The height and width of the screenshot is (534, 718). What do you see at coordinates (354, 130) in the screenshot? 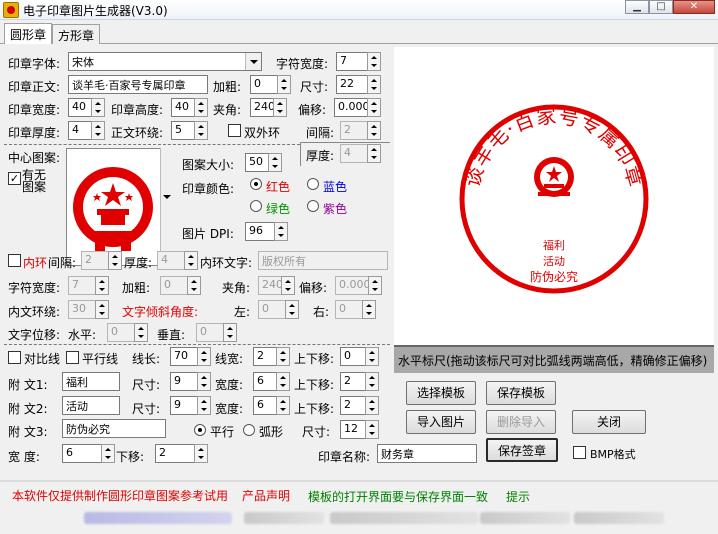
I see `gap-input: 2` at bounding box center [354, 130].